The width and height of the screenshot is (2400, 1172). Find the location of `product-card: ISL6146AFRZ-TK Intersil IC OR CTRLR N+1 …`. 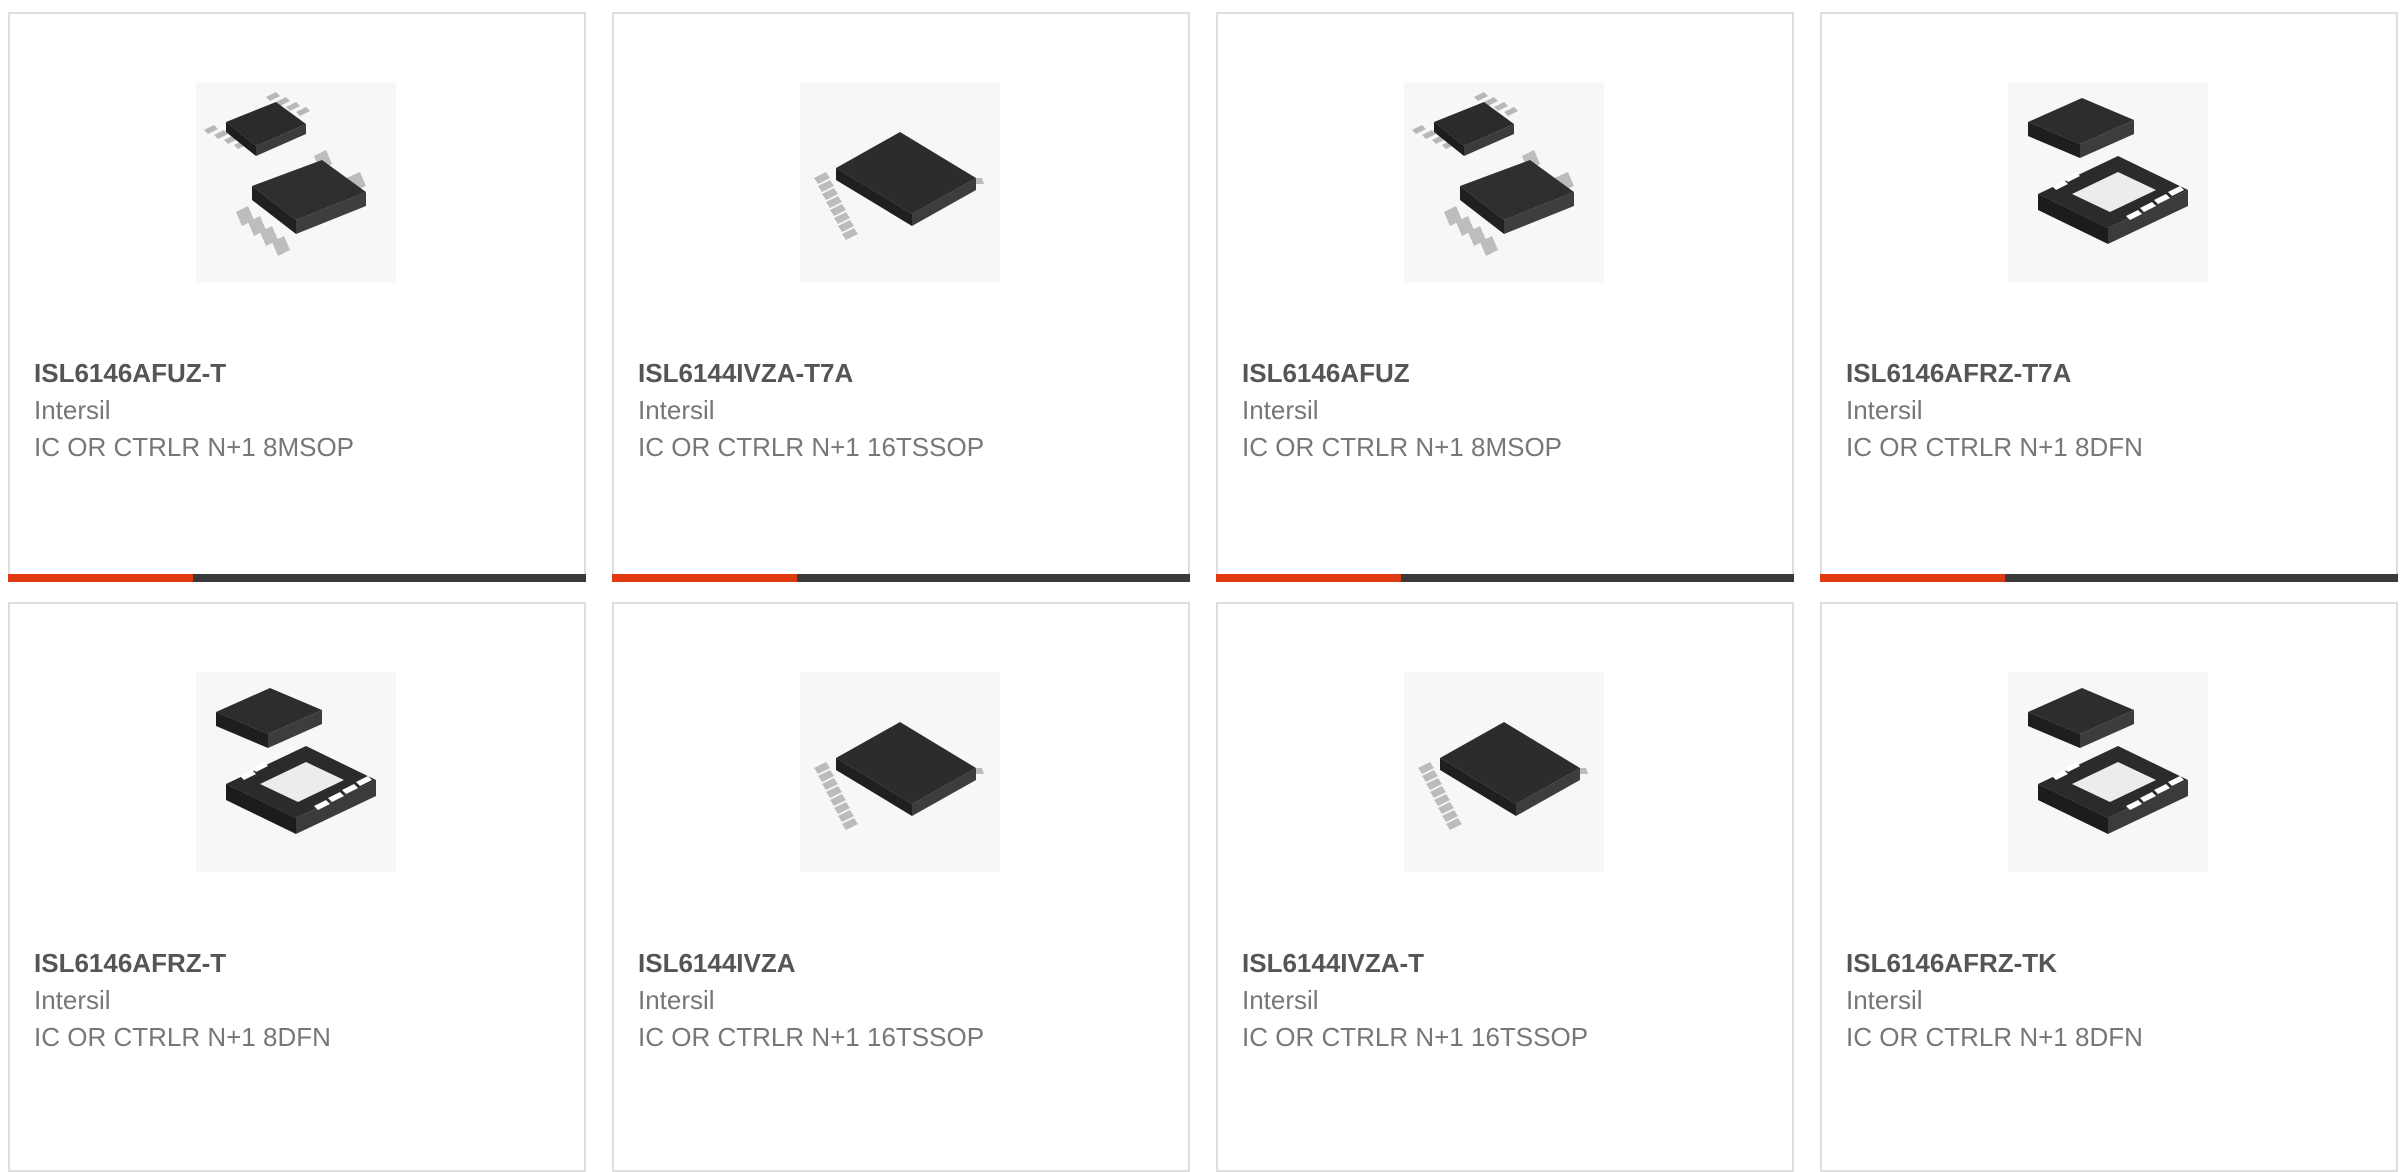

product-card: ISL6146AFRZ-TK Intersil IC OR CTRLR N+1 … is located at coordinates (2109, 887).